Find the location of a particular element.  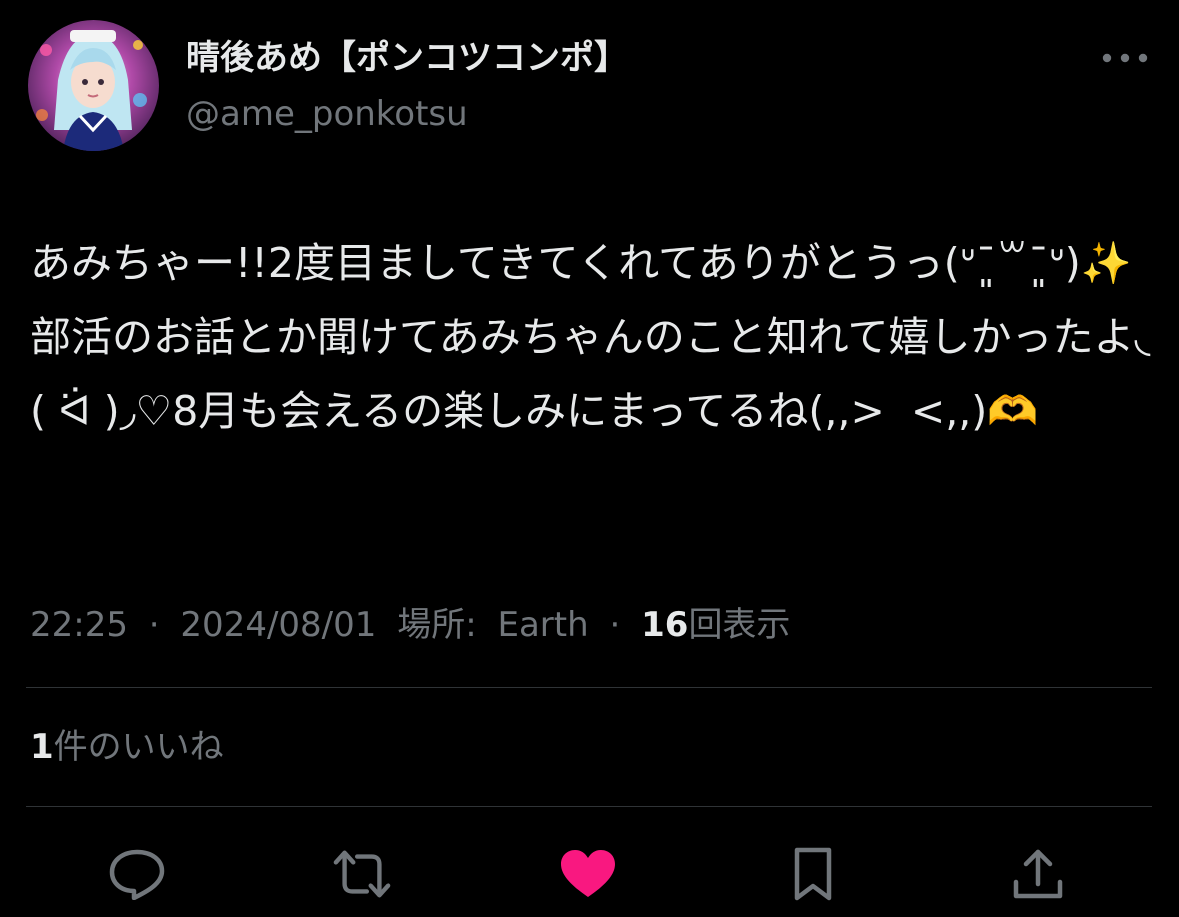

avatar-image is located at coordinates (93, 85).